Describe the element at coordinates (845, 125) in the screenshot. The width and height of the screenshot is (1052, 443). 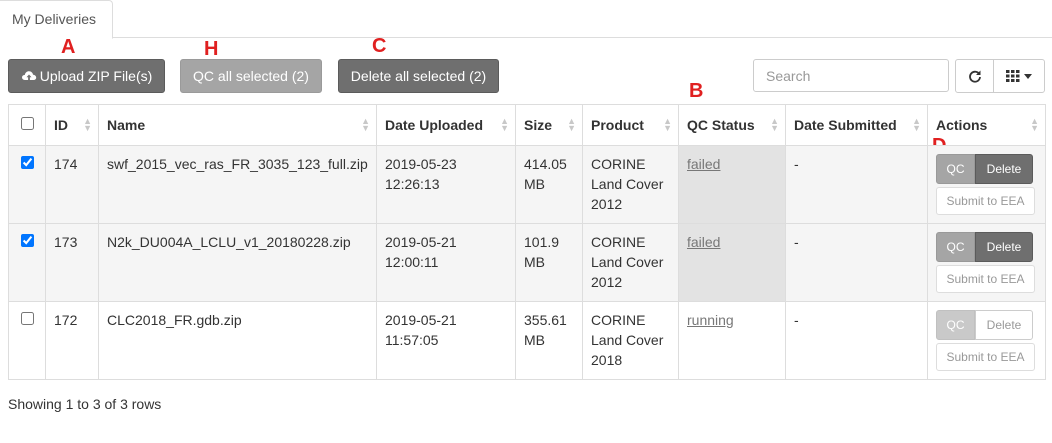
I see `column-header-label: Date Submitted` at that location.